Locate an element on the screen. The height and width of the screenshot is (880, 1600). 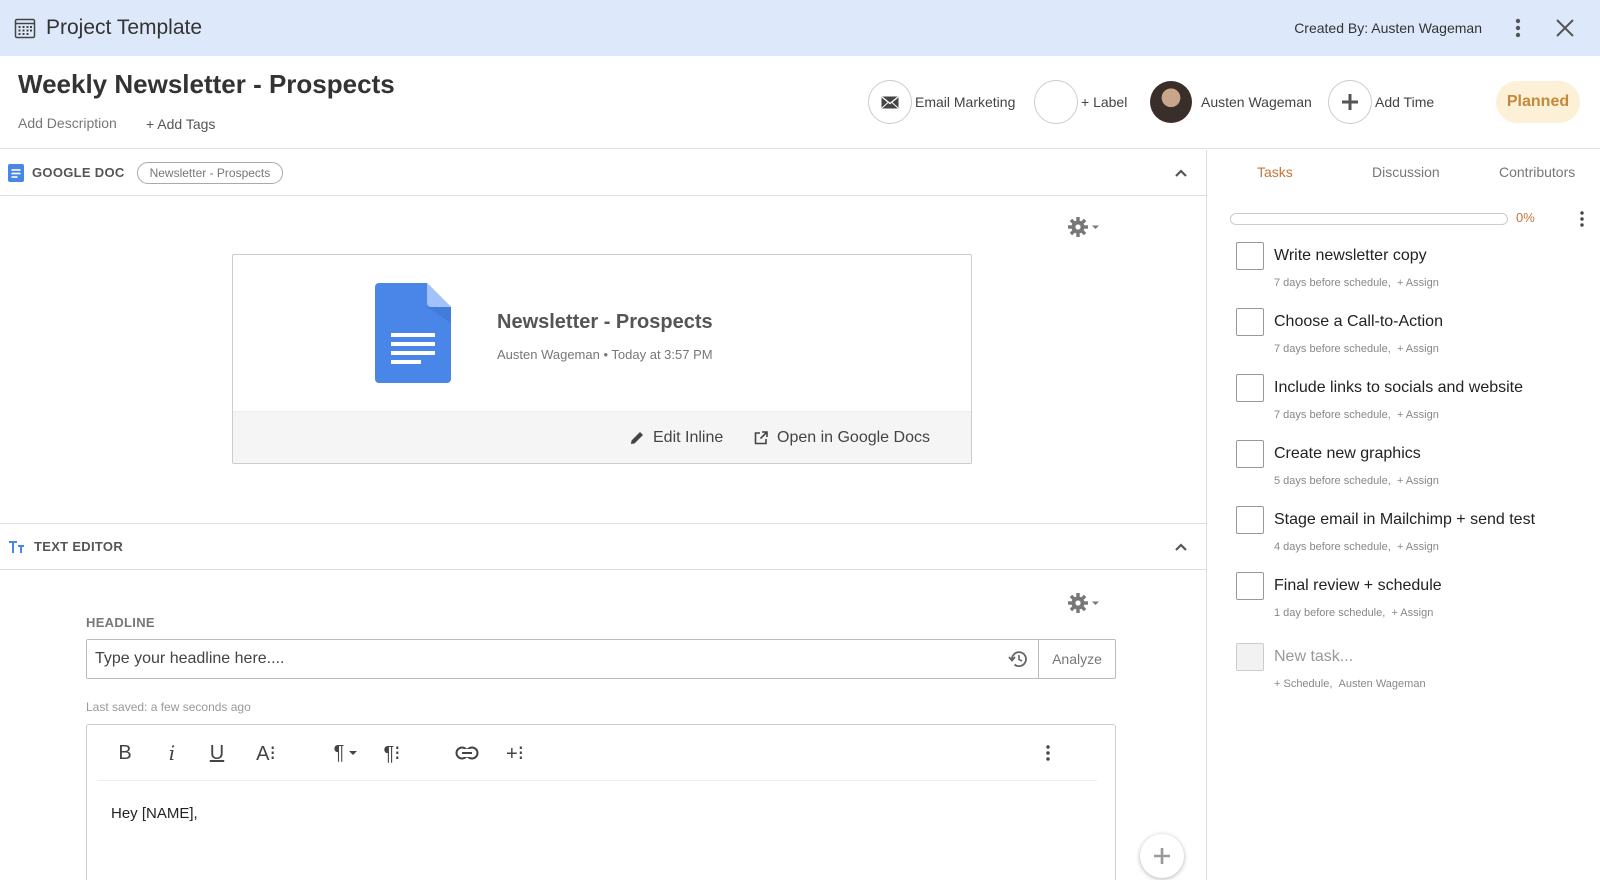
new-task-checkbox is located at coordinates (1250, 657).